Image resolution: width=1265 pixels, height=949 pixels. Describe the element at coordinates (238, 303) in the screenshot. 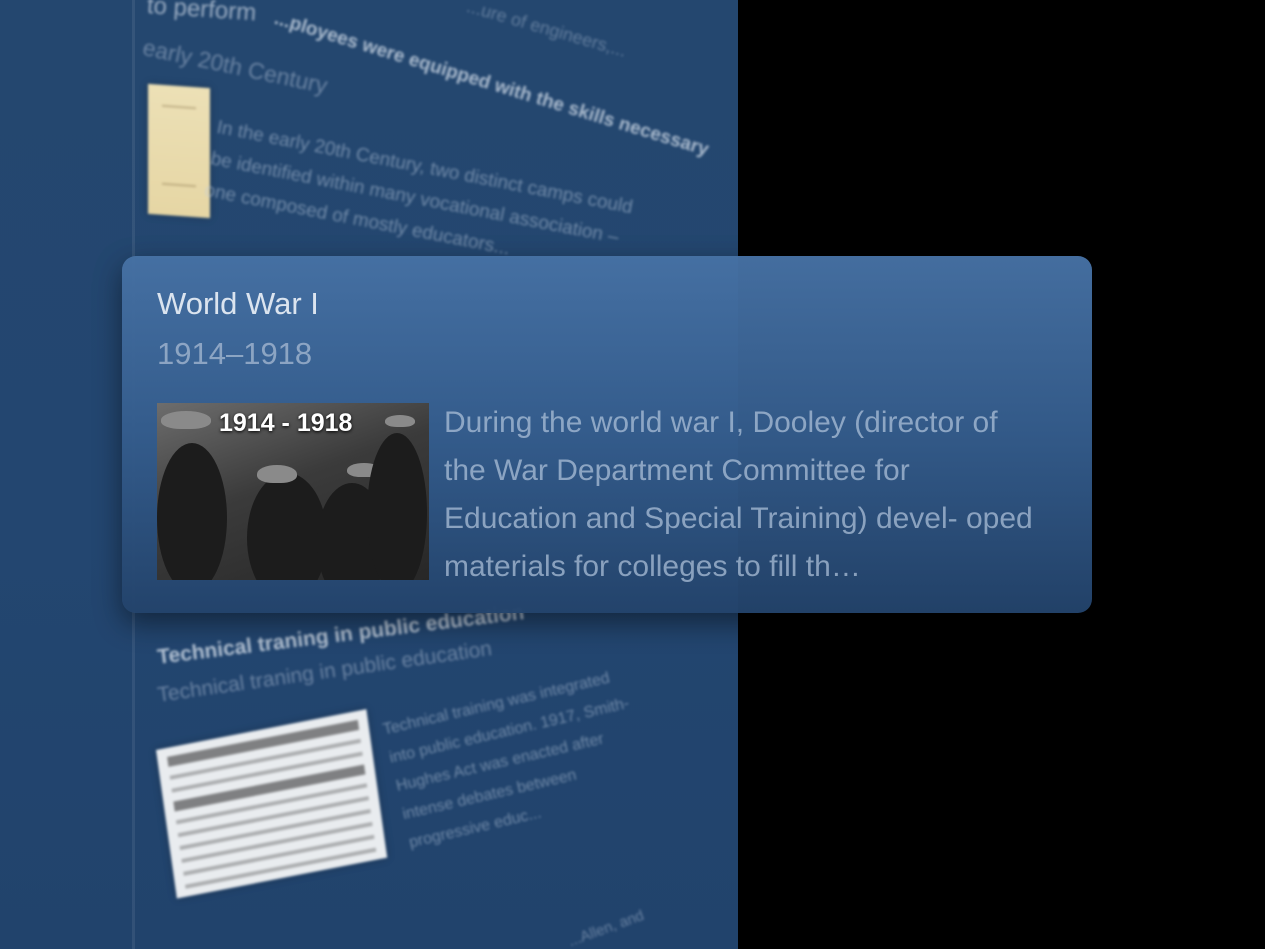

I see `event-title: World War I` at that location.